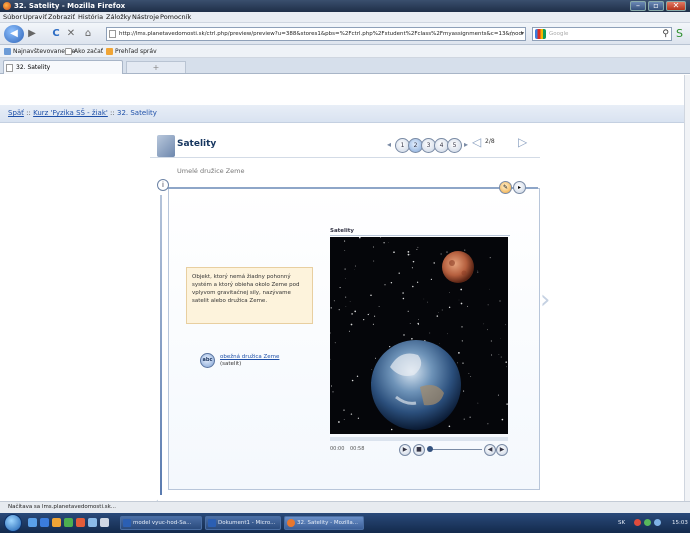 The image size is (690, 533). I want to click on volume-slider-knob, so click(430, 449).